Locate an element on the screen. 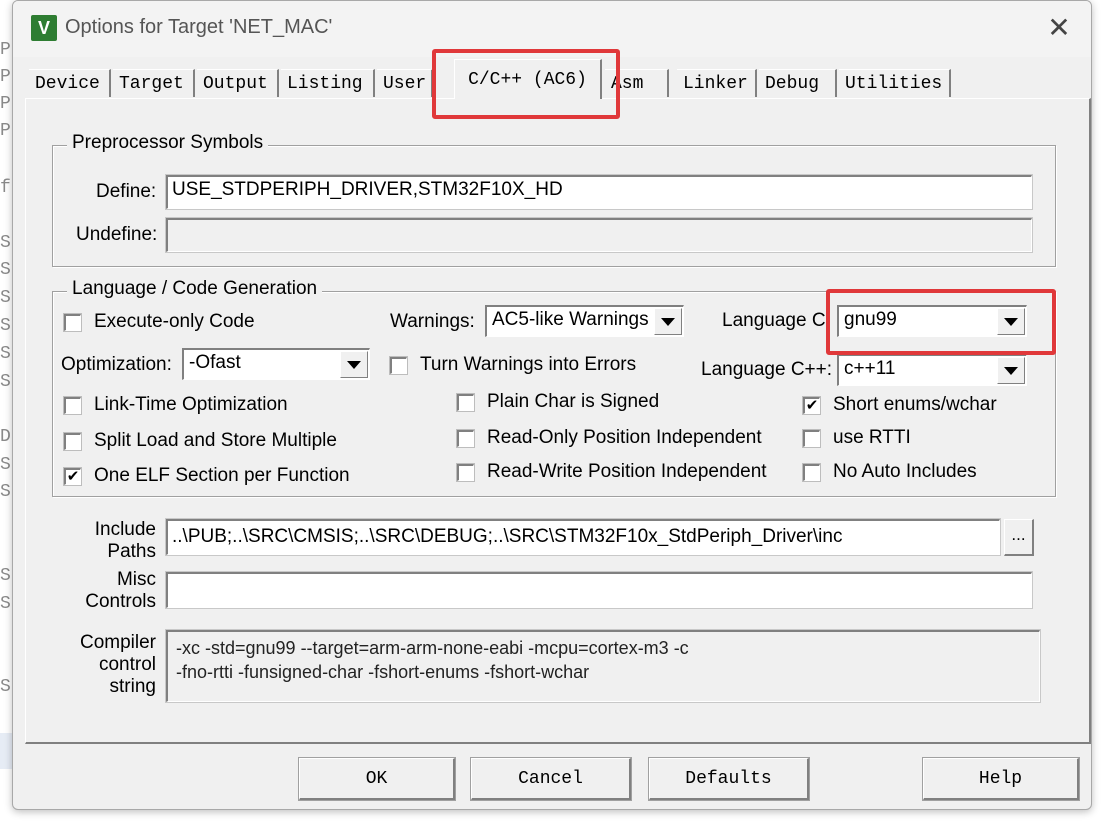  lto-checkbox: Link-Time Optimization is located at coordinates (175, 405).